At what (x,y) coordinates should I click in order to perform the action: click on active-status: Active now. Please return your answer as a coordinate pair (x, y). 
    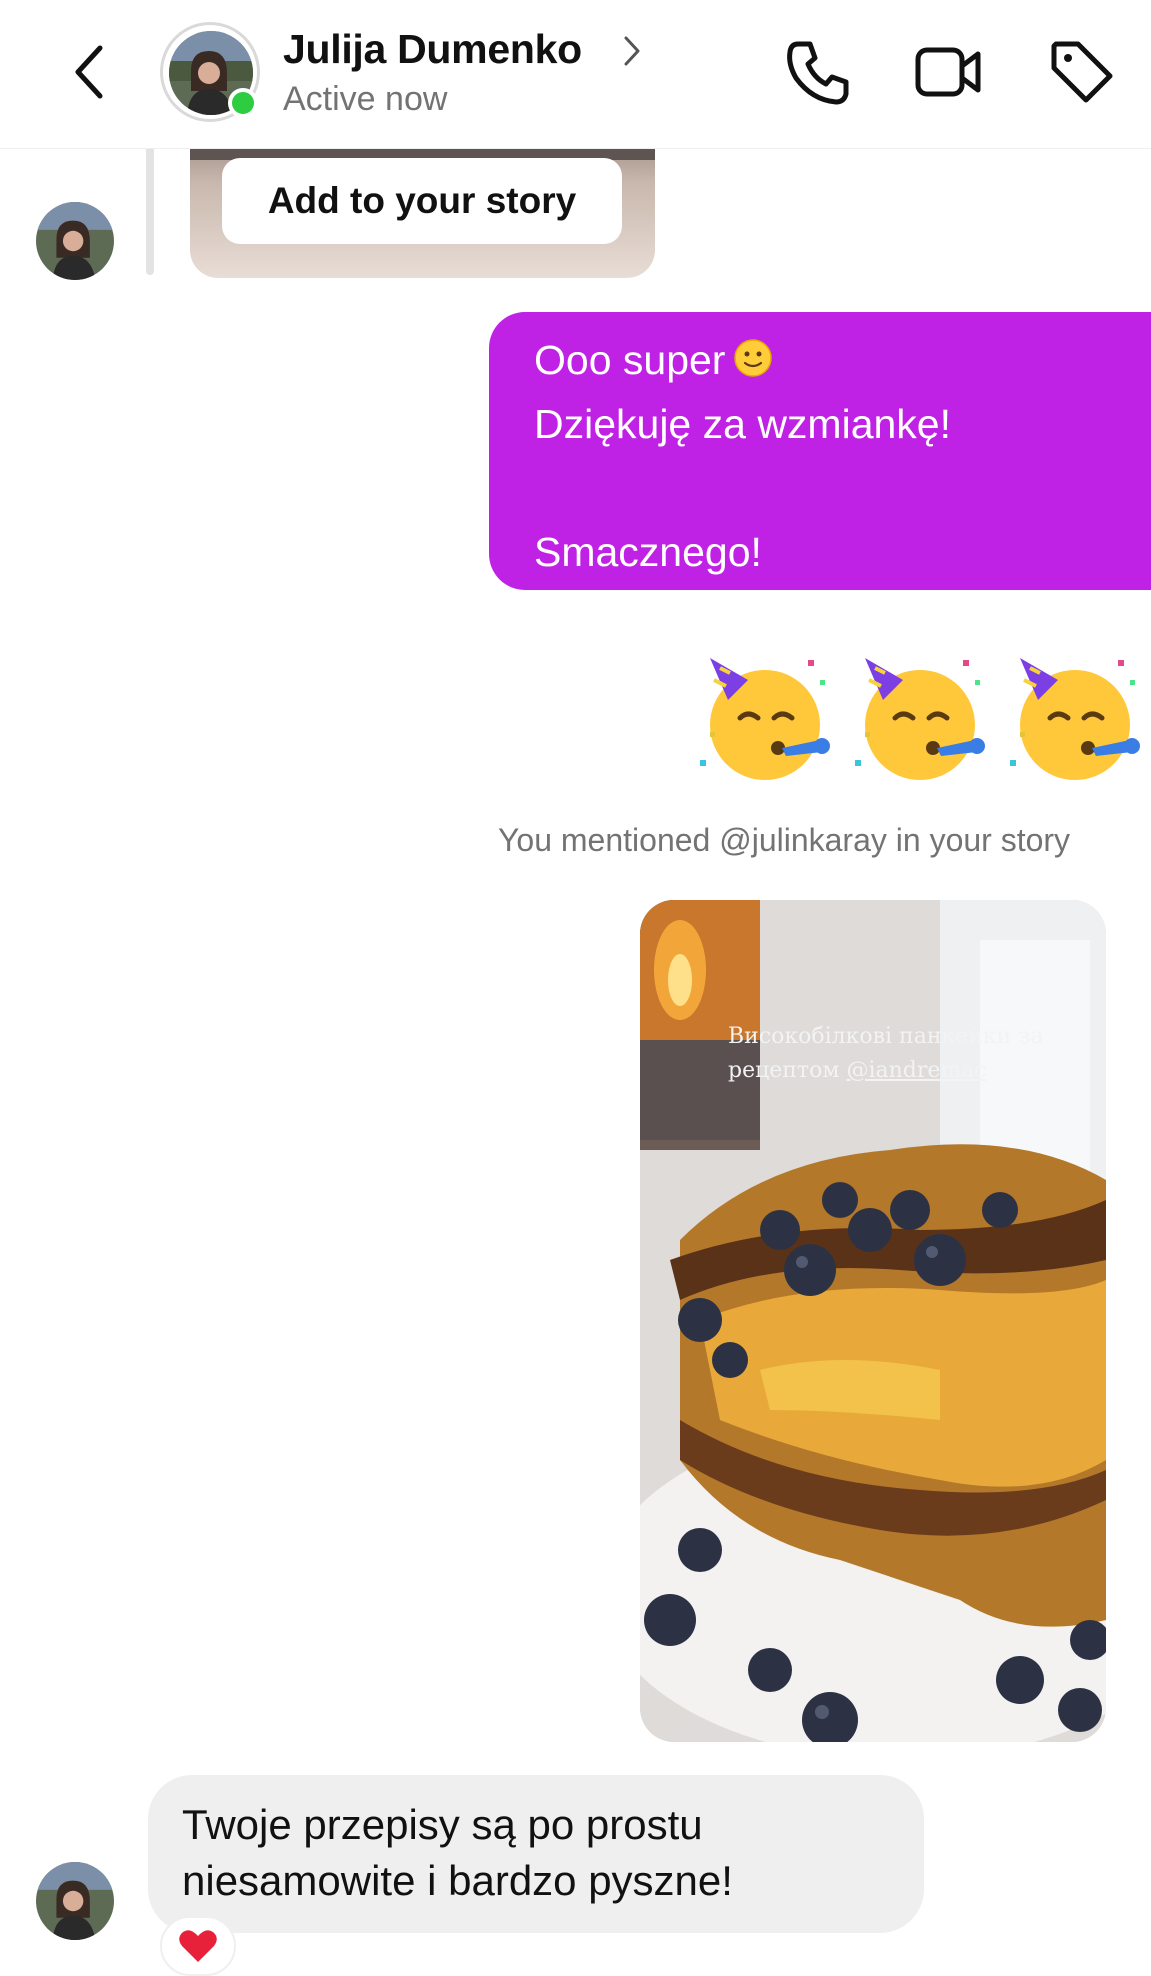
    Looking at the image, I should click on (365, 99).